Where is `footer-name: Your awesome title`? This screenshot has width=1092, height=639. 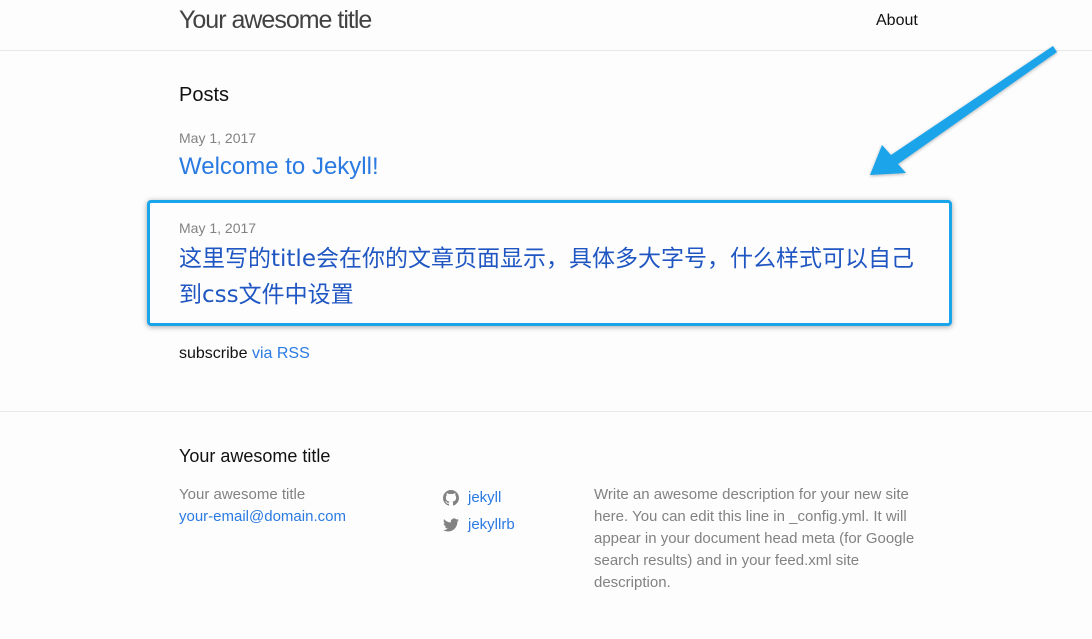
footer-name: Your awesome title is located at coordinates (242, 494).